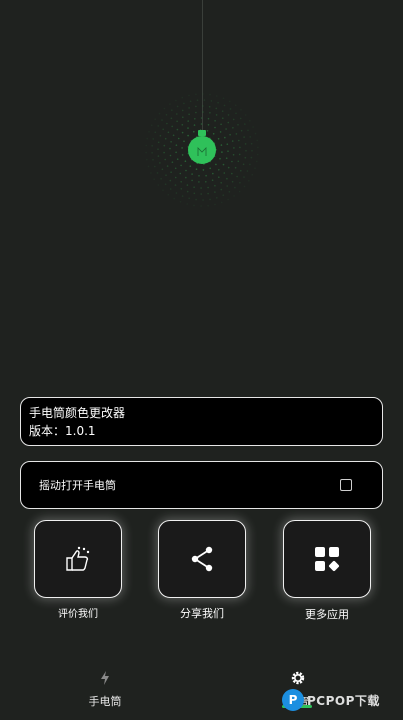 The width and height of the screenshot is (403, 720). Describe the element at coordinates (346, 485) in the screenshot. I see `shake-checkbox` at that location.